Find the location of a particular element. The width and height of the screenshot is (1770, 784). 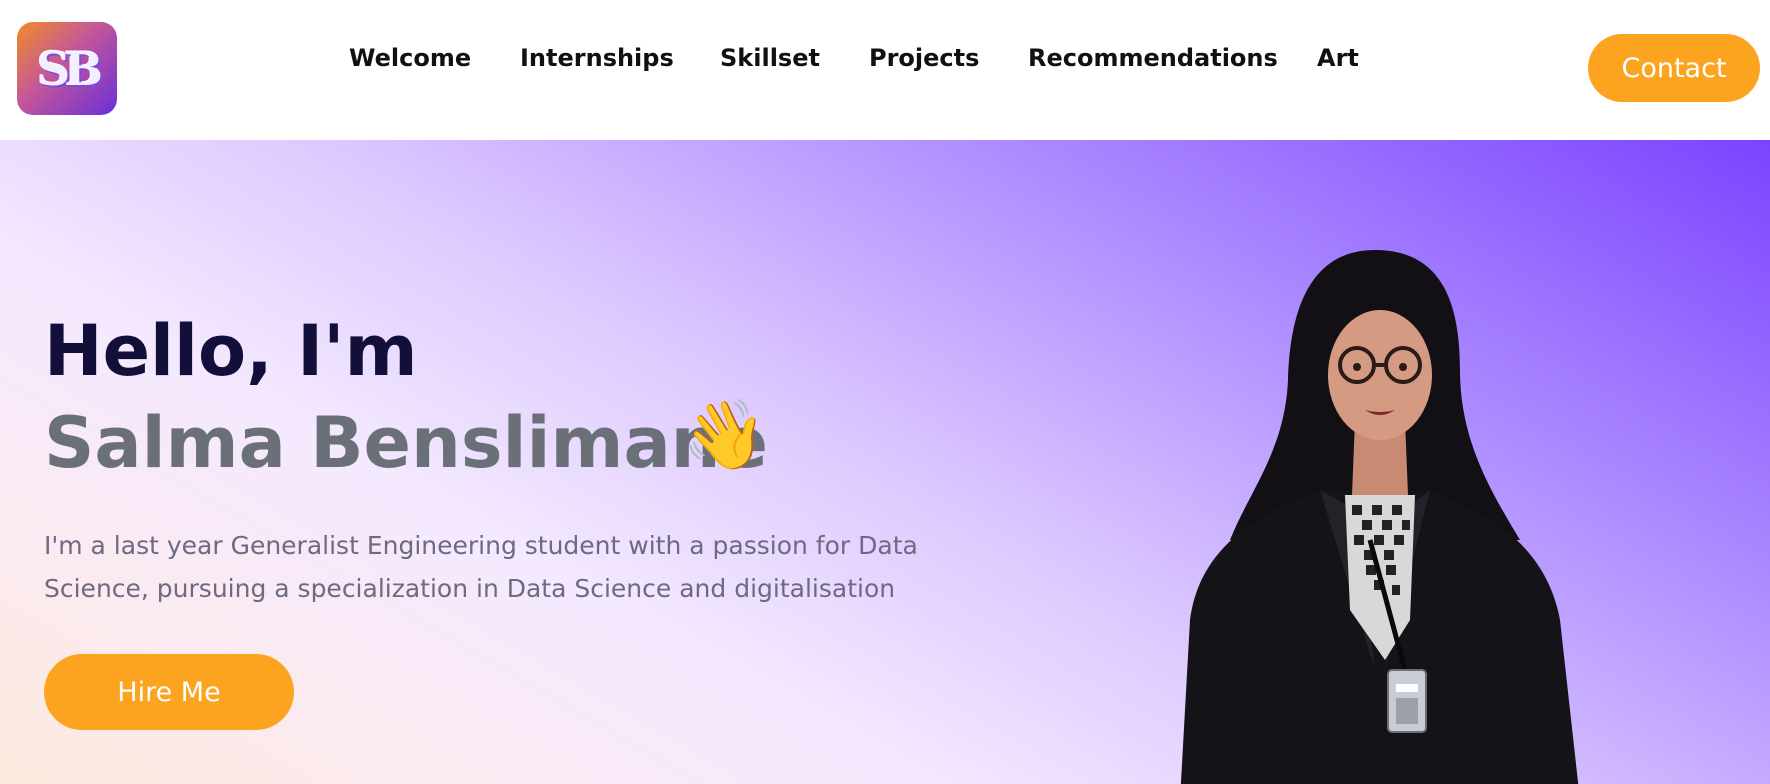

hero-name: Salma Benslimane is located at coordinates (406, 443).